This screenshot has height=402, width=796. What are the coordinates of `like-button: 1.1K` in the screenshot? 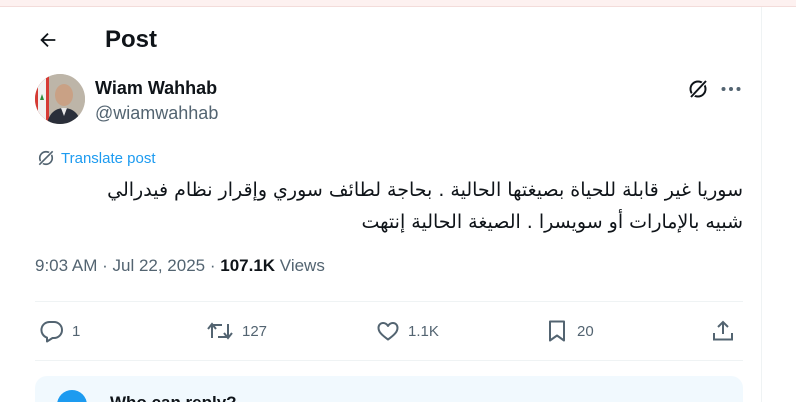 It's located at (407, 331).